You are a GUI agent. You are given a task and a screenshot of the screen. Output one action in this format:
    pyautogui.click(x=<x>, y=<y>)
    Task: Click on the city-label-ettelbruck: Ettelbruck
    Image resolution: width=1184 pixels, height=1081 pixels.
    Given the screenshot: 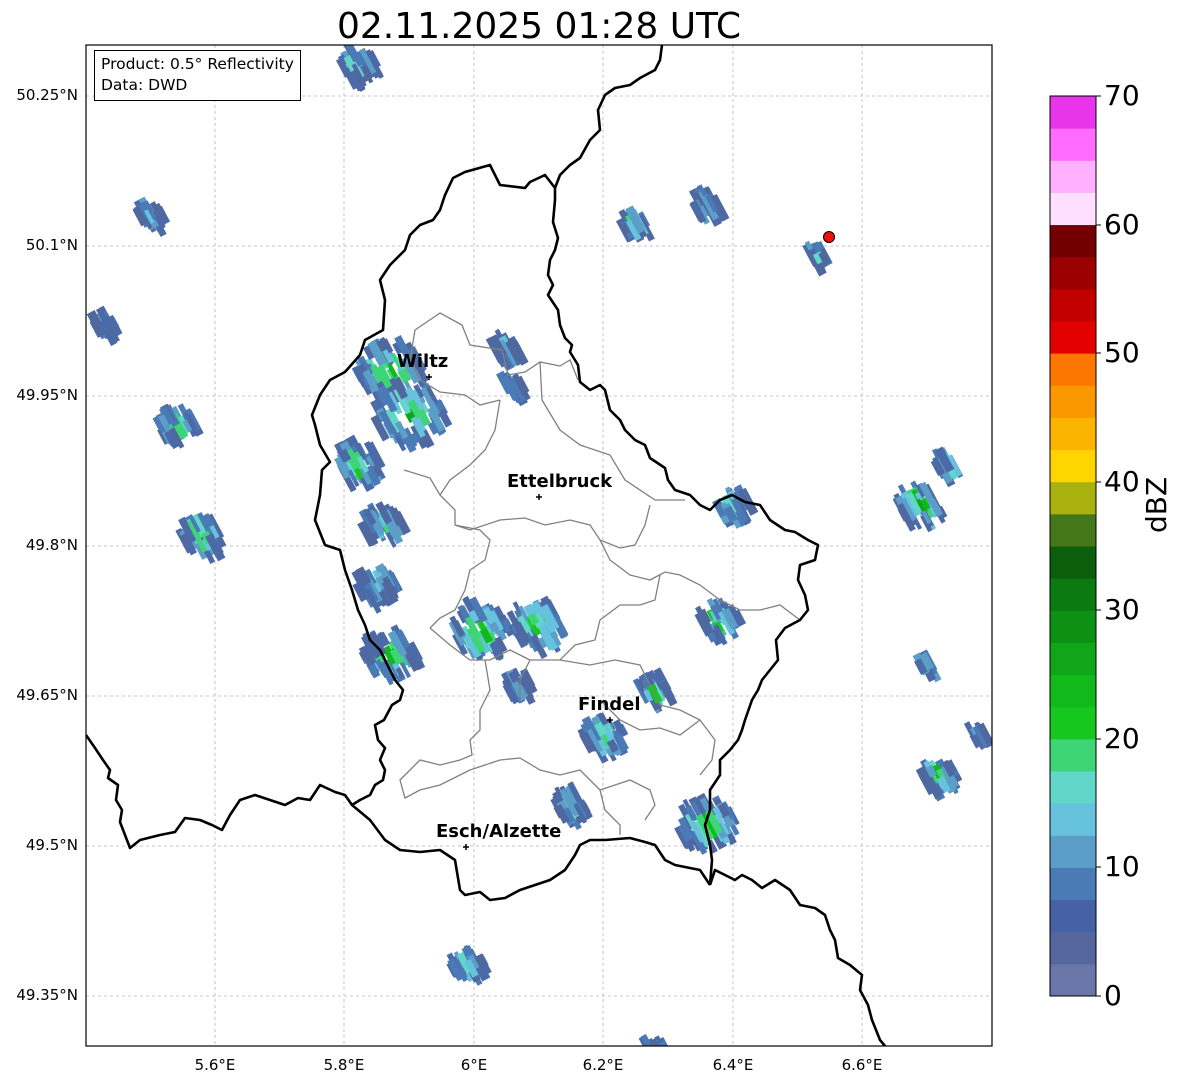 What is the action you would take?
    pyautogui.click(x=560, y=481)
    